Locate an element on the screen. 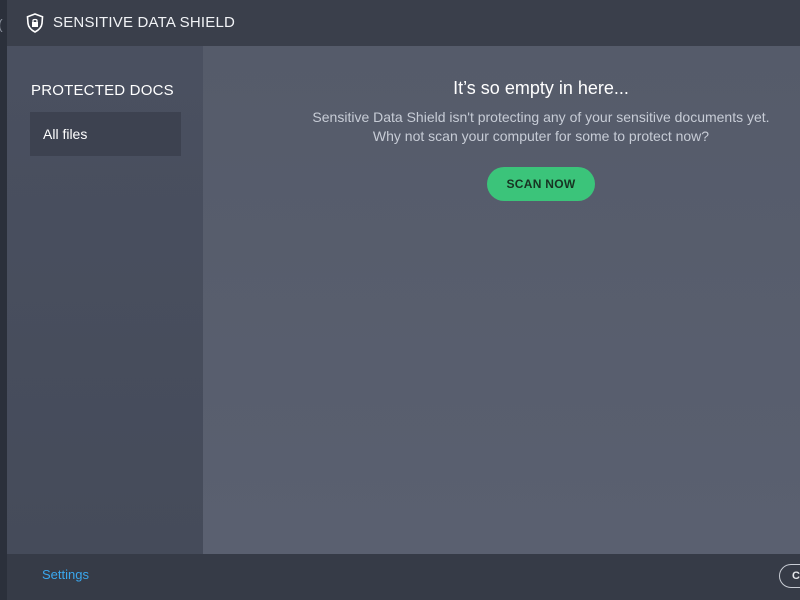  app-title: SENSITIVE DATA SHIELD is located at coordinates (144, 22).